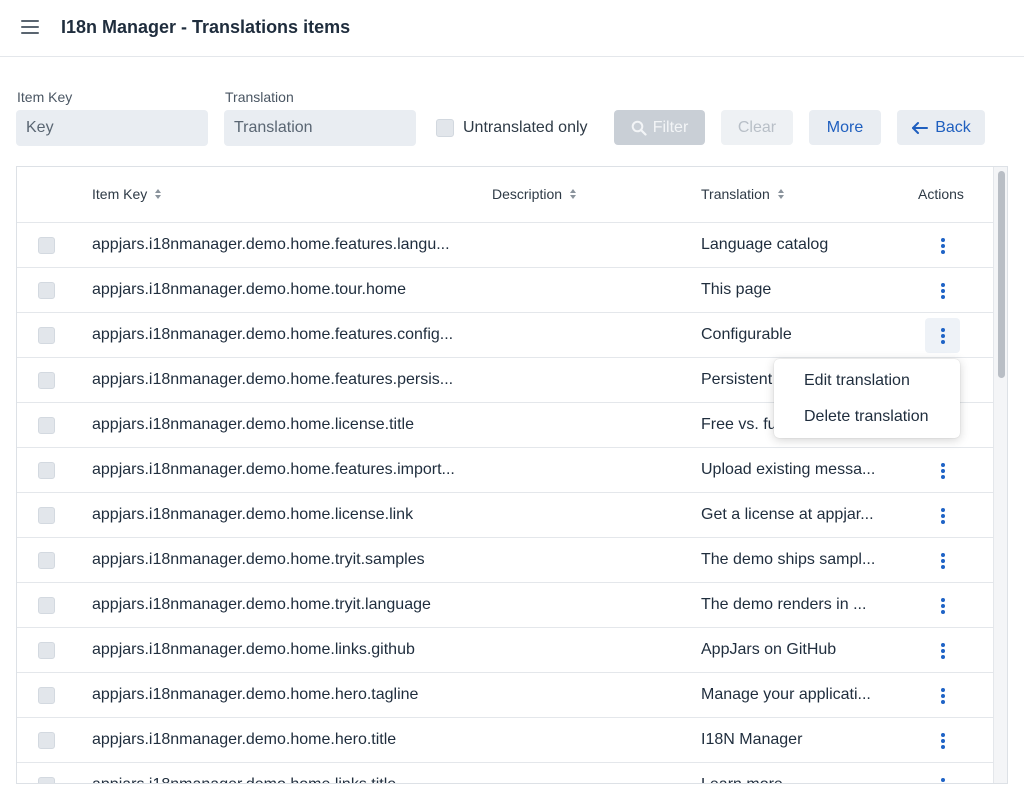  I want to click on item-key-input, so click(112, 128).